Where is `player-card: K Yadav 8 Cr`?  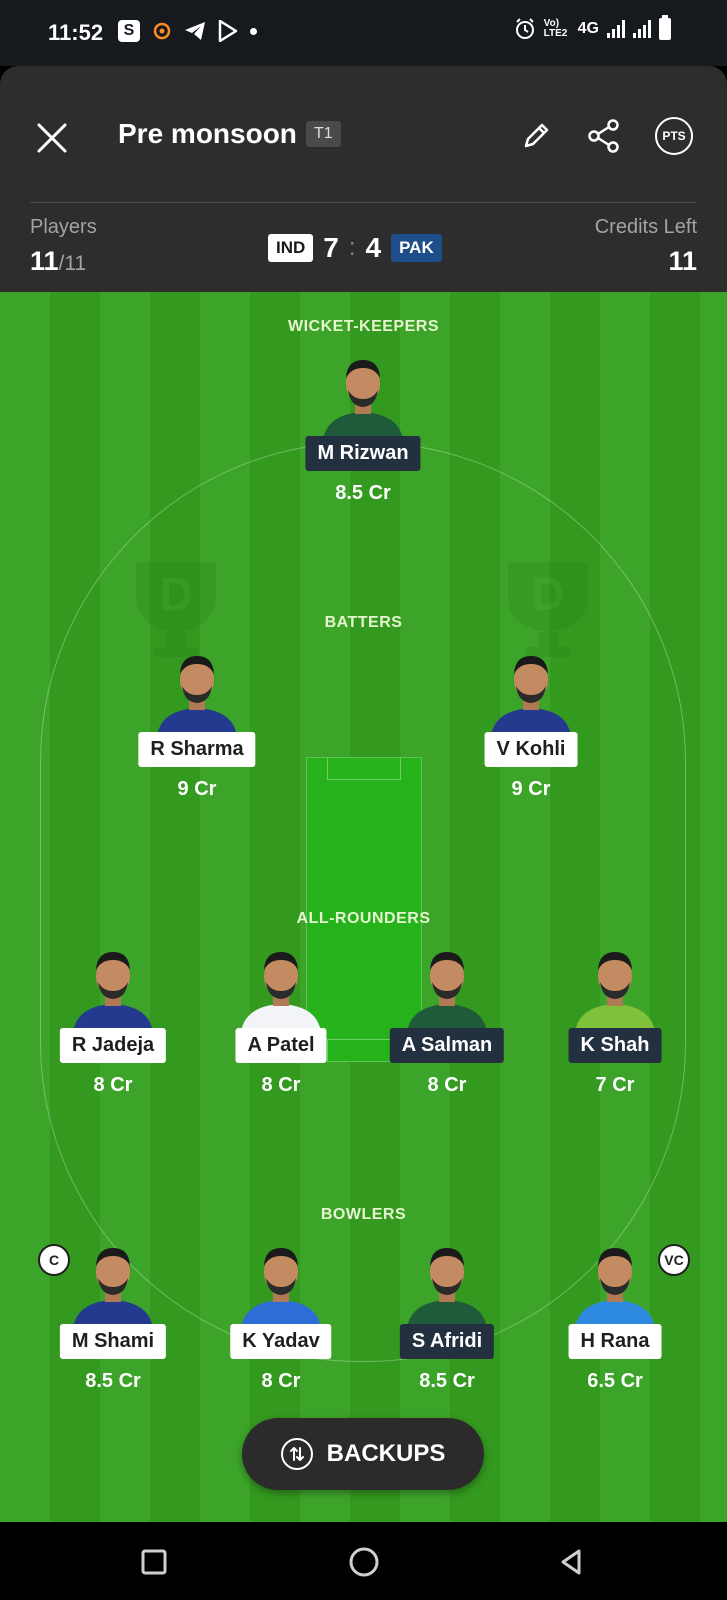 player-card: K Yadav 8 Cr is located at coordinates (281, 1320).